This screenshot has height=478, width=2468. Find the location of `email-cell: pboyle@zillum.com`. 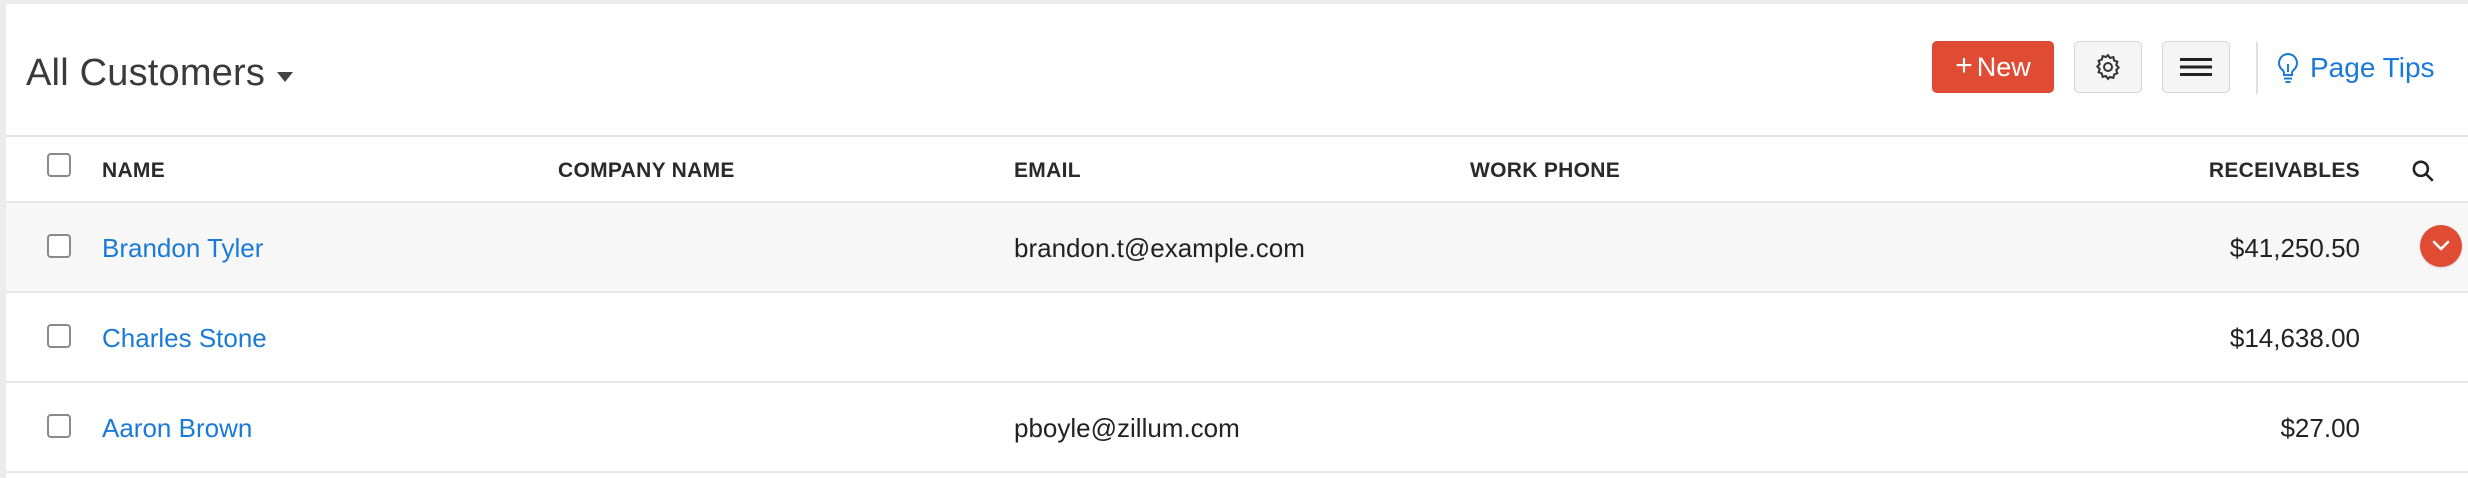

email-cell: pboyle@zillum.com is located at coordinates (1127, 428).